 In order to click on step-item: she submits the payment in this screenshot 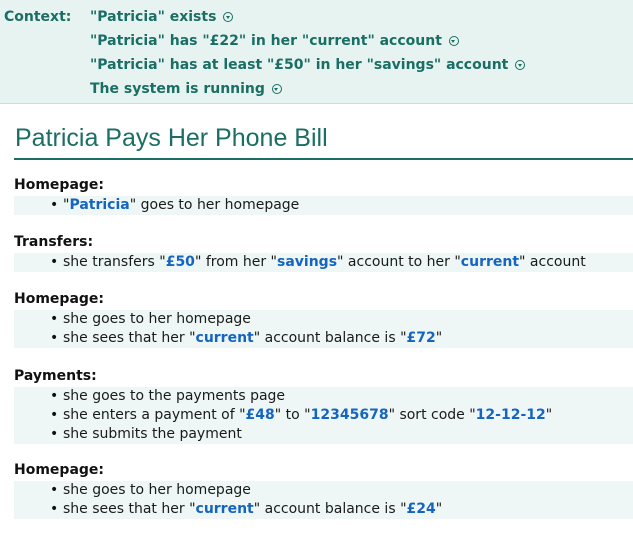, I will do `click(323, 434)`.